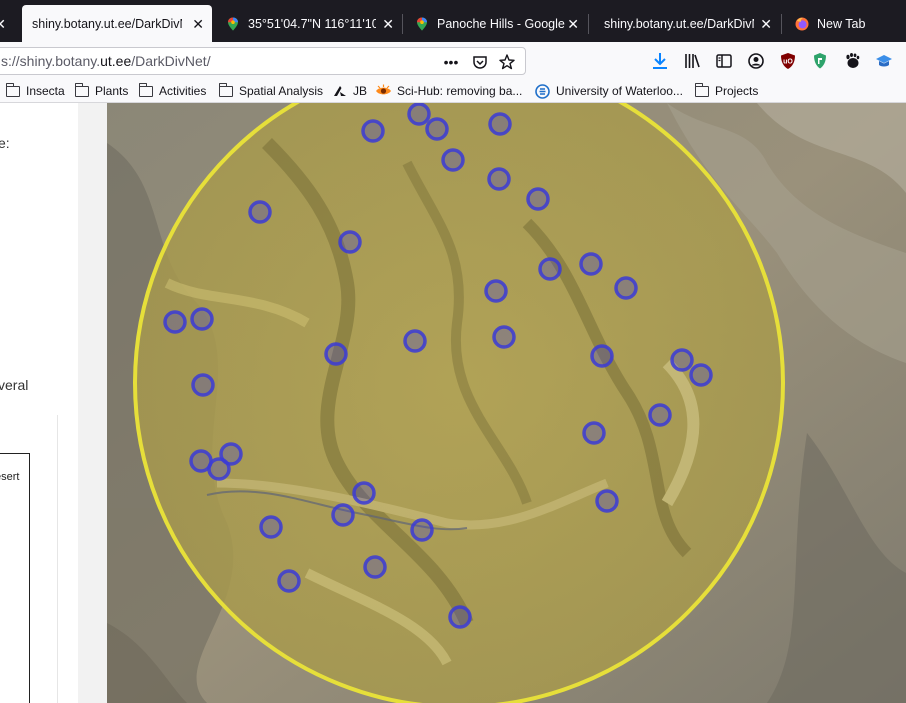  What do you see at coordinates (112, 91) in the screenshot?
I see `bookmark-label: Plants` at bounding box center [112, 91].